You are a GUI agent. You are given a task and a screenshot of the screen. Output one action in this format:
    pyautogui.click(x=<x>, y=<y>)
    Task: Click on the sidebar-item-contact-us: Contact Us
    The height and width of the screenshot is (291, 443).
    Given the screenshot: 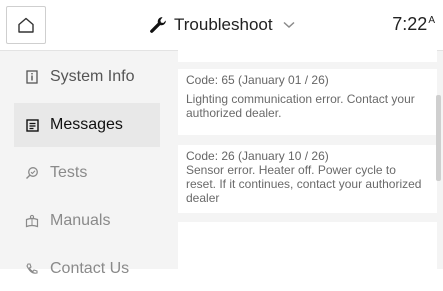 What is the action you would take?
    pyautogui.click(x=87, y=269)
    